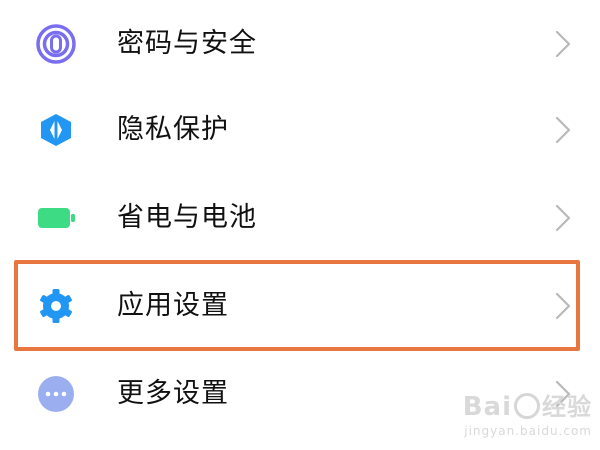  Describe the element at coordinates (187, 217) in the screenshot. I see `settings-item-label: 省电与电池` at that location.